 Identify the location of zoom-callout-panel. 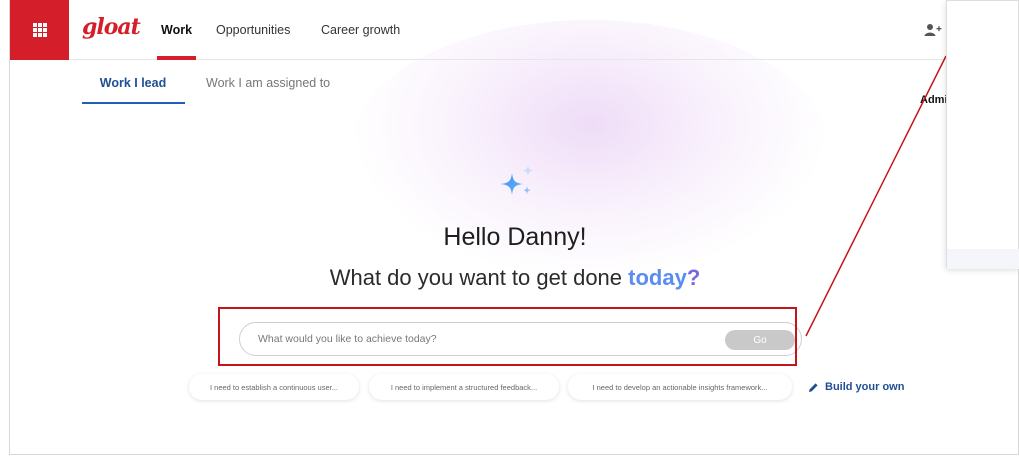
(982, 134).